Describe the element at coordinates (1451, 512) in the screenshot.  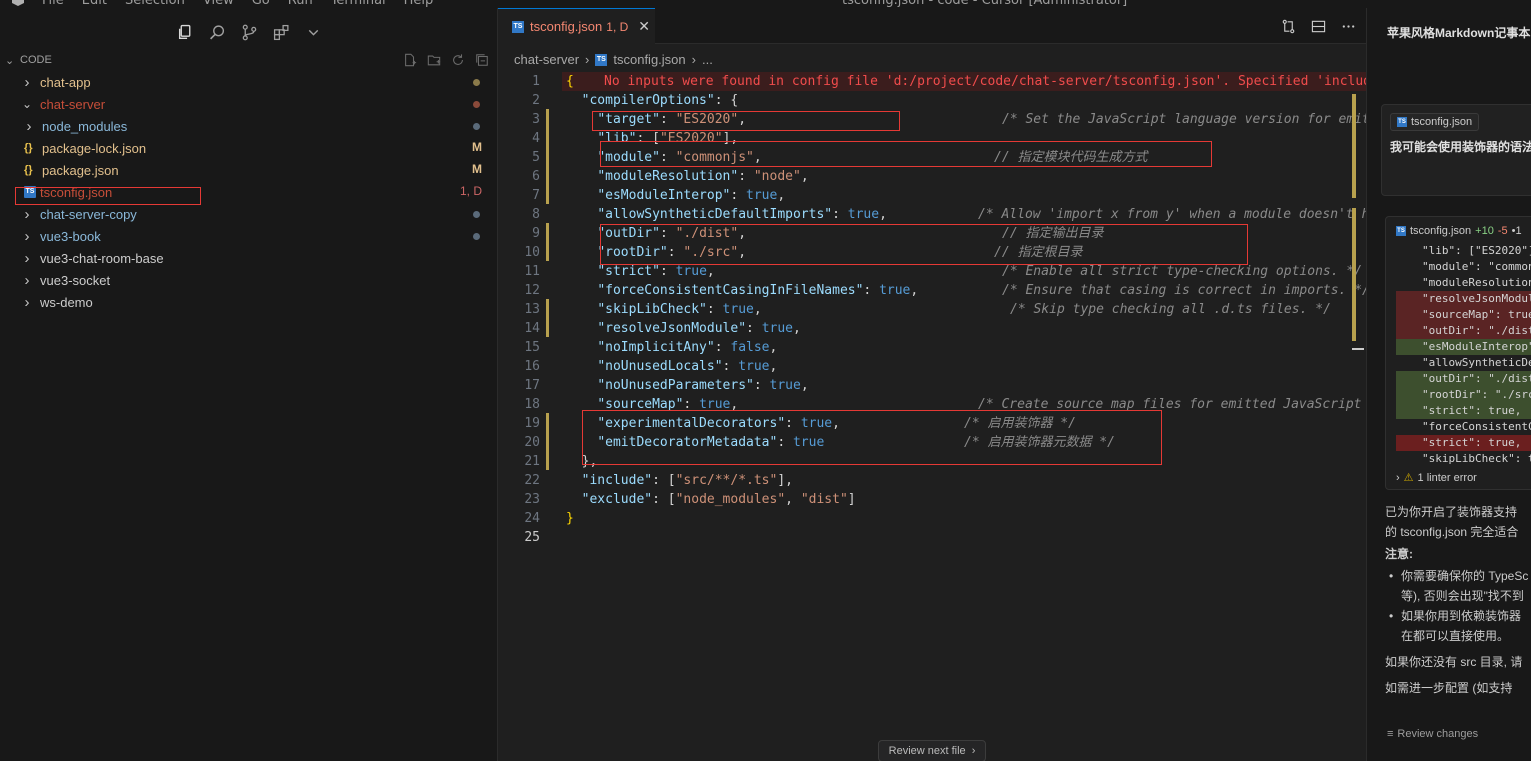
I see `response-text: 已为你开启了装饰器支持` at that location.